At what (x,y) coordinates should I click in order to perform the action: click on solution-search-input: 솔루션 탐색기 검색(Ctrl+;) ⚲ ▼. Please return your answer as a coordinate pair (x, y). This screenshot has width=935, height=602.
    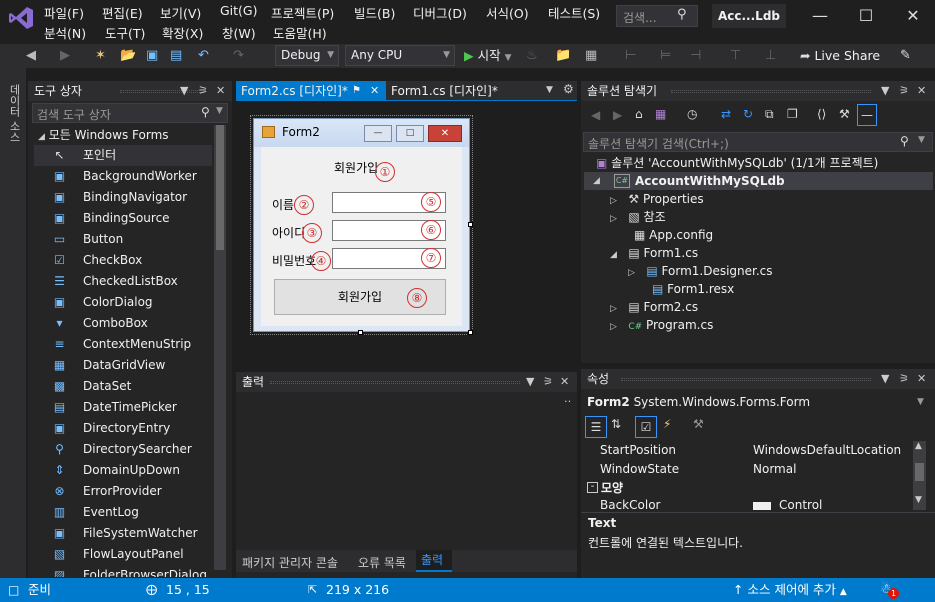
    Looking at the image, I should click on (758, 142).